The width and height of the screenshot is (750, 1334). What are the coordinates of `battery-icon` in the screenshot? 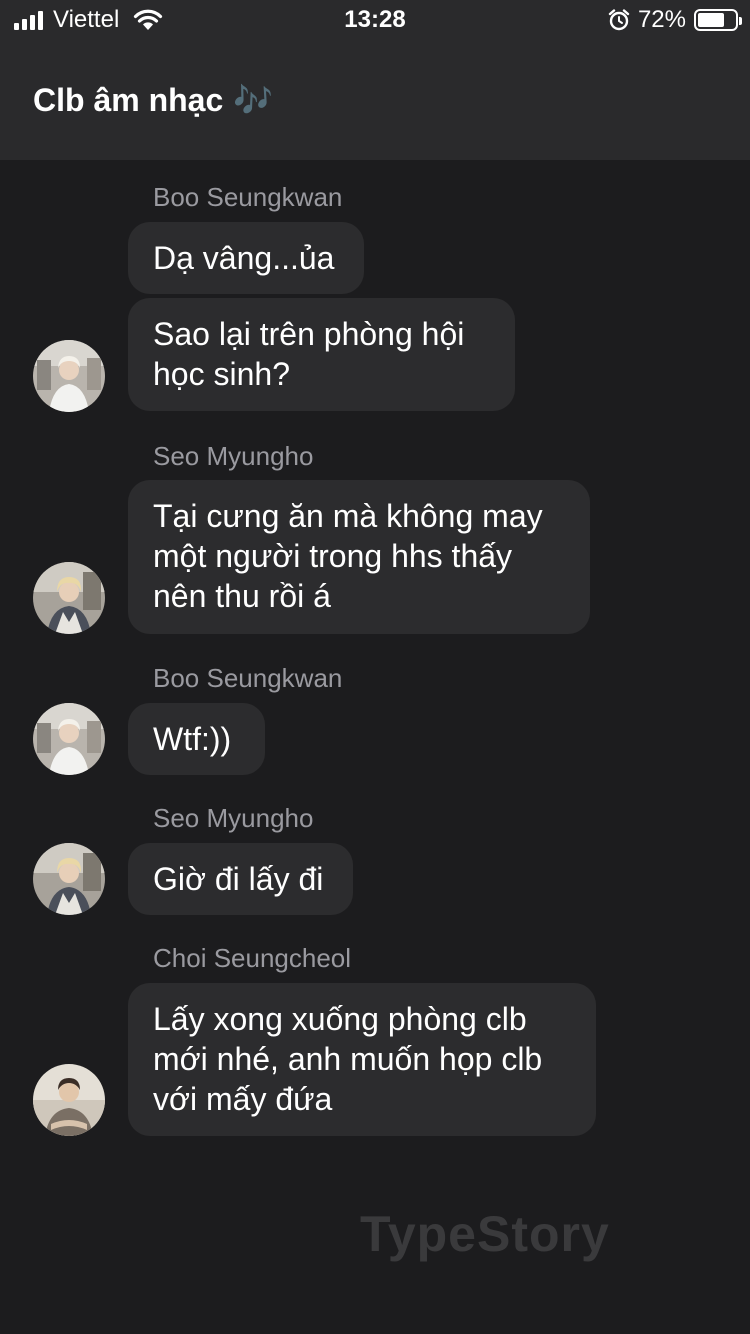 It's located at (718, 20).